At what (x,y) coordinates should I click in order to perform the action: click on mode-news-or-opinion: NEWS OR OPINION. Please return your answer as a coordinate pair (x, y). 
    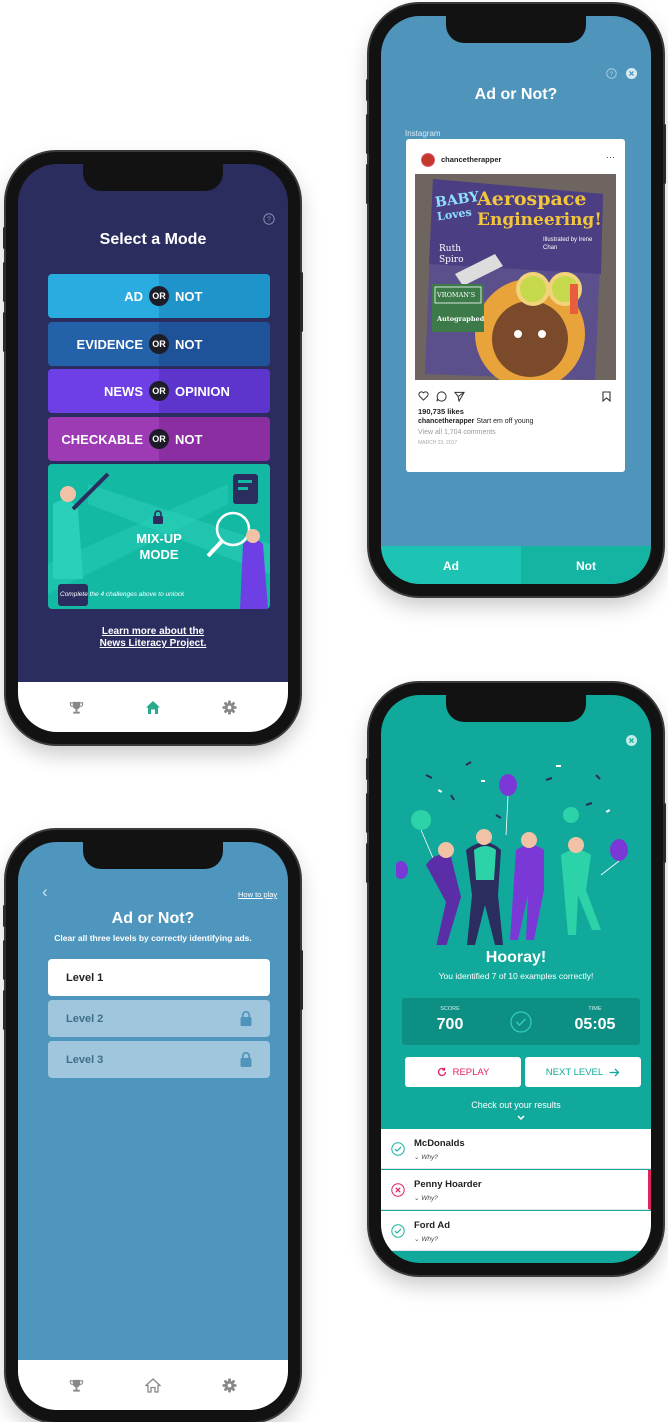
    Looking at the image, I should click on (159, 391).